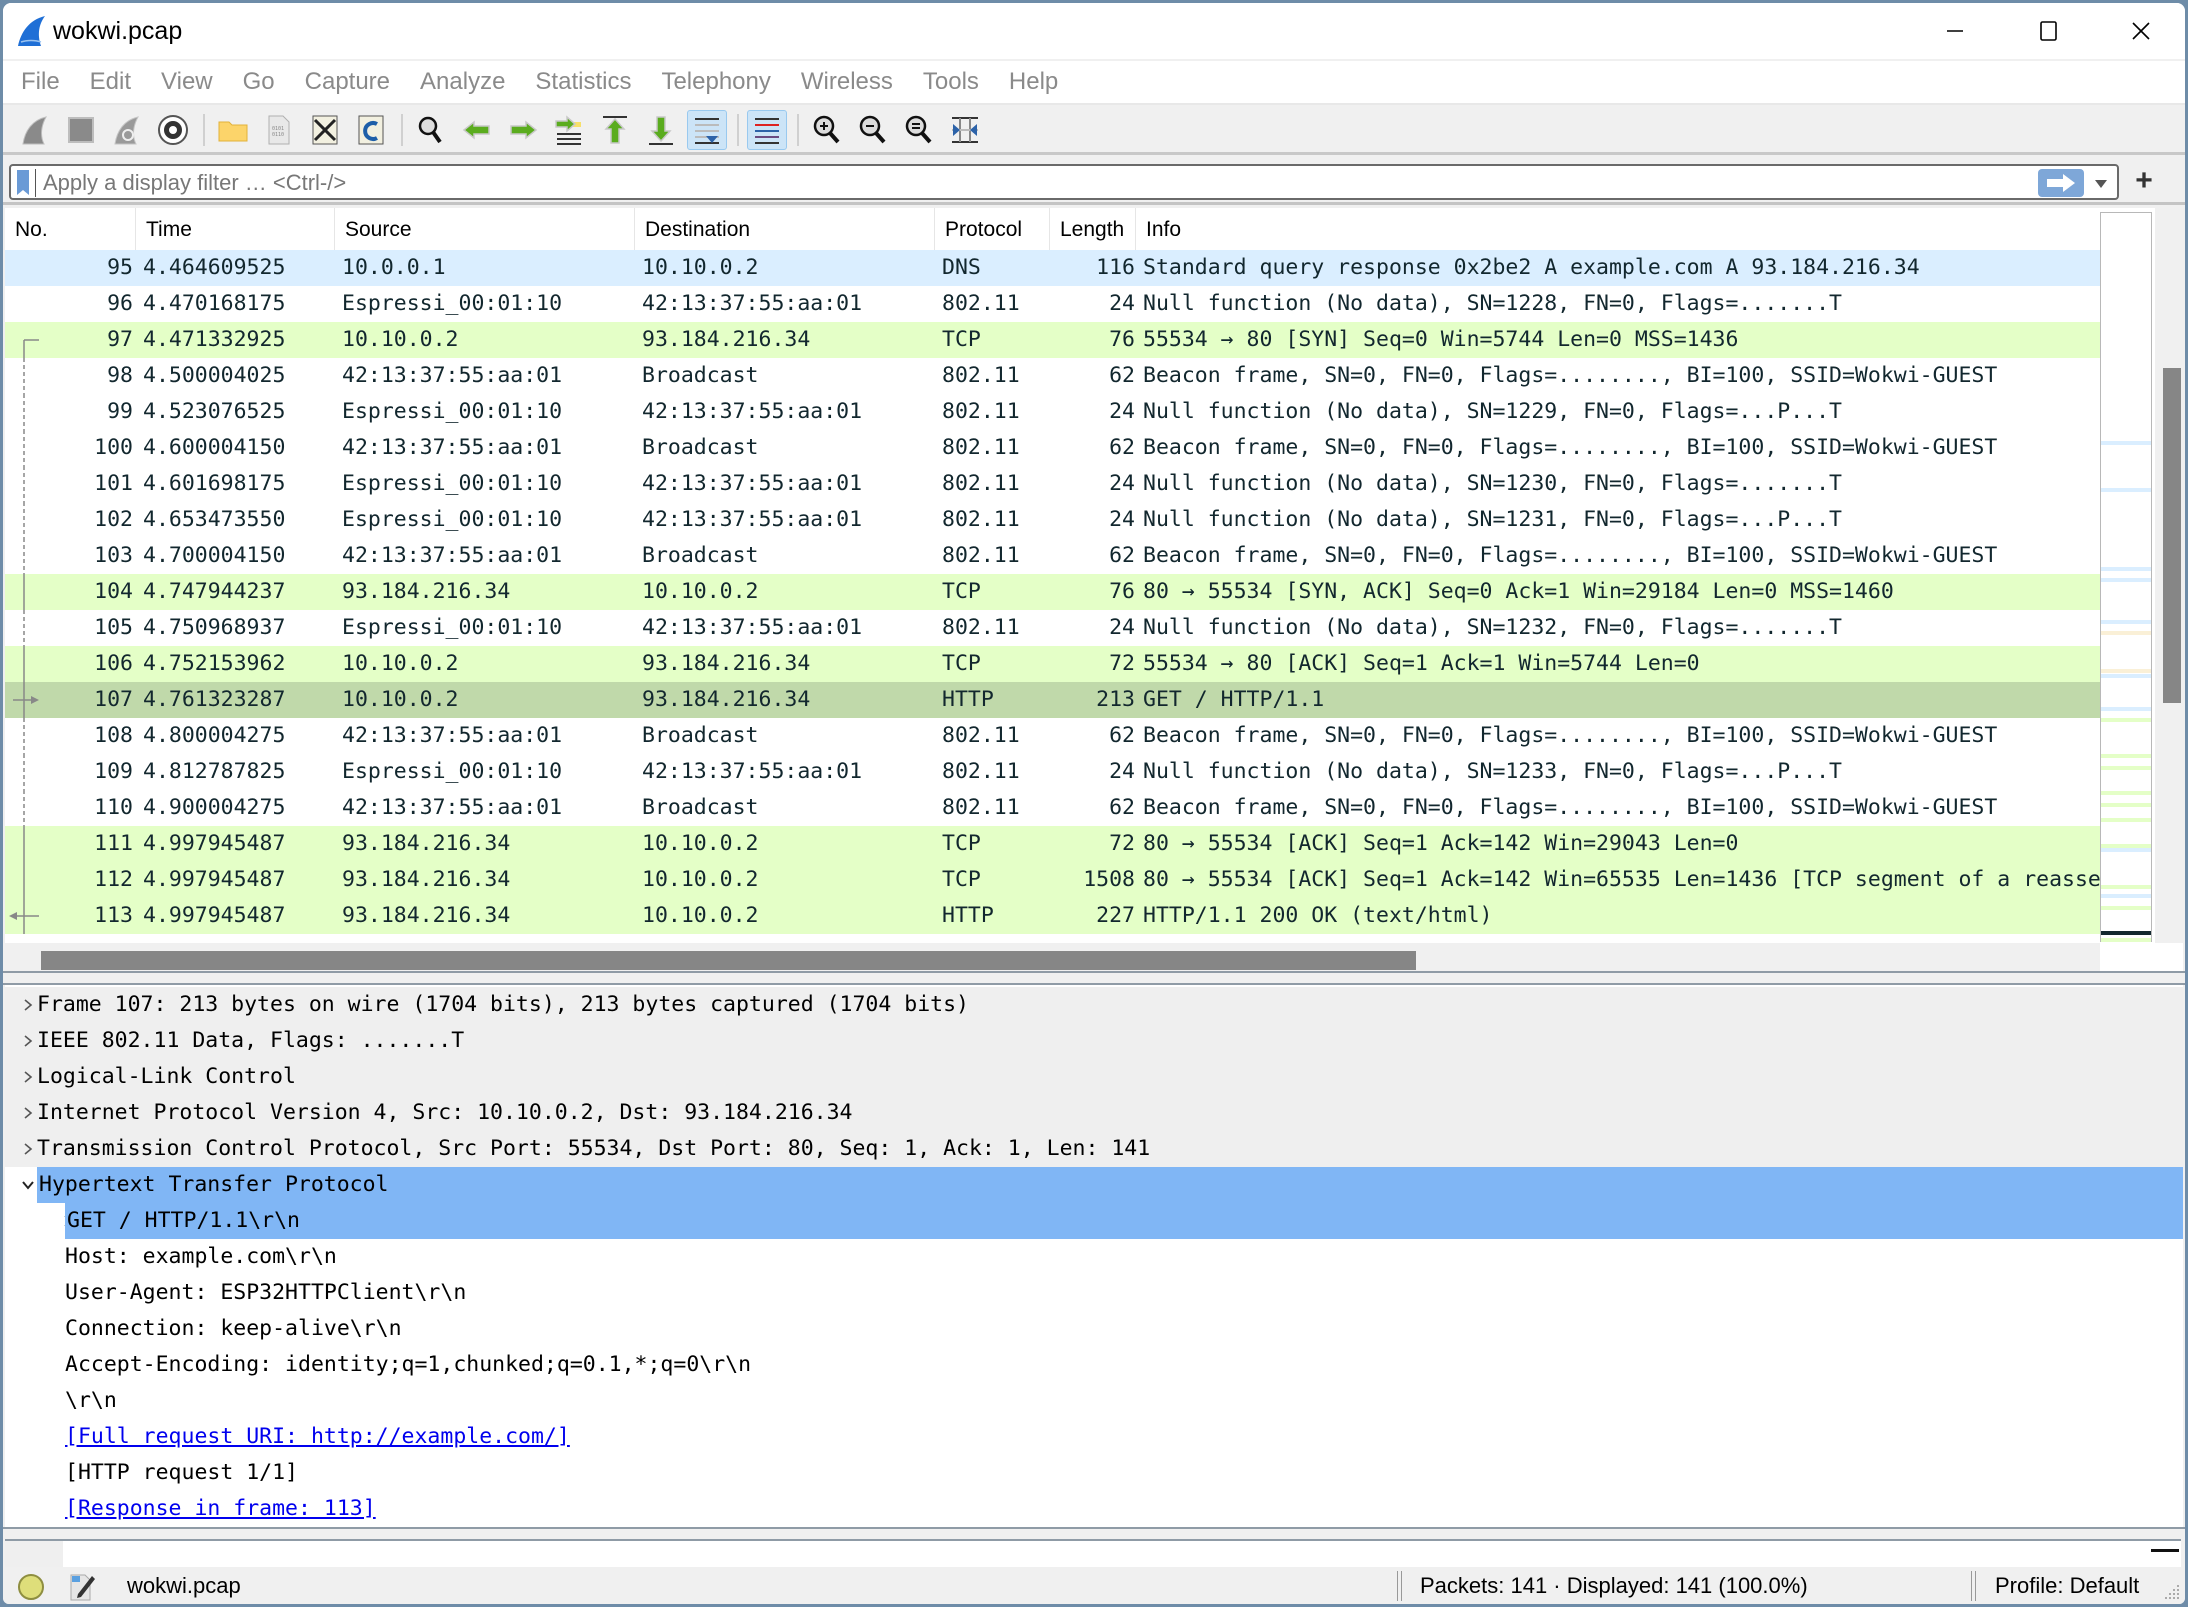 The height and width of the screenshot is (1607, 2188). I want to click on detail-tree-item: GET / HTTP/1.1\r\n, so click(1094, 1221).